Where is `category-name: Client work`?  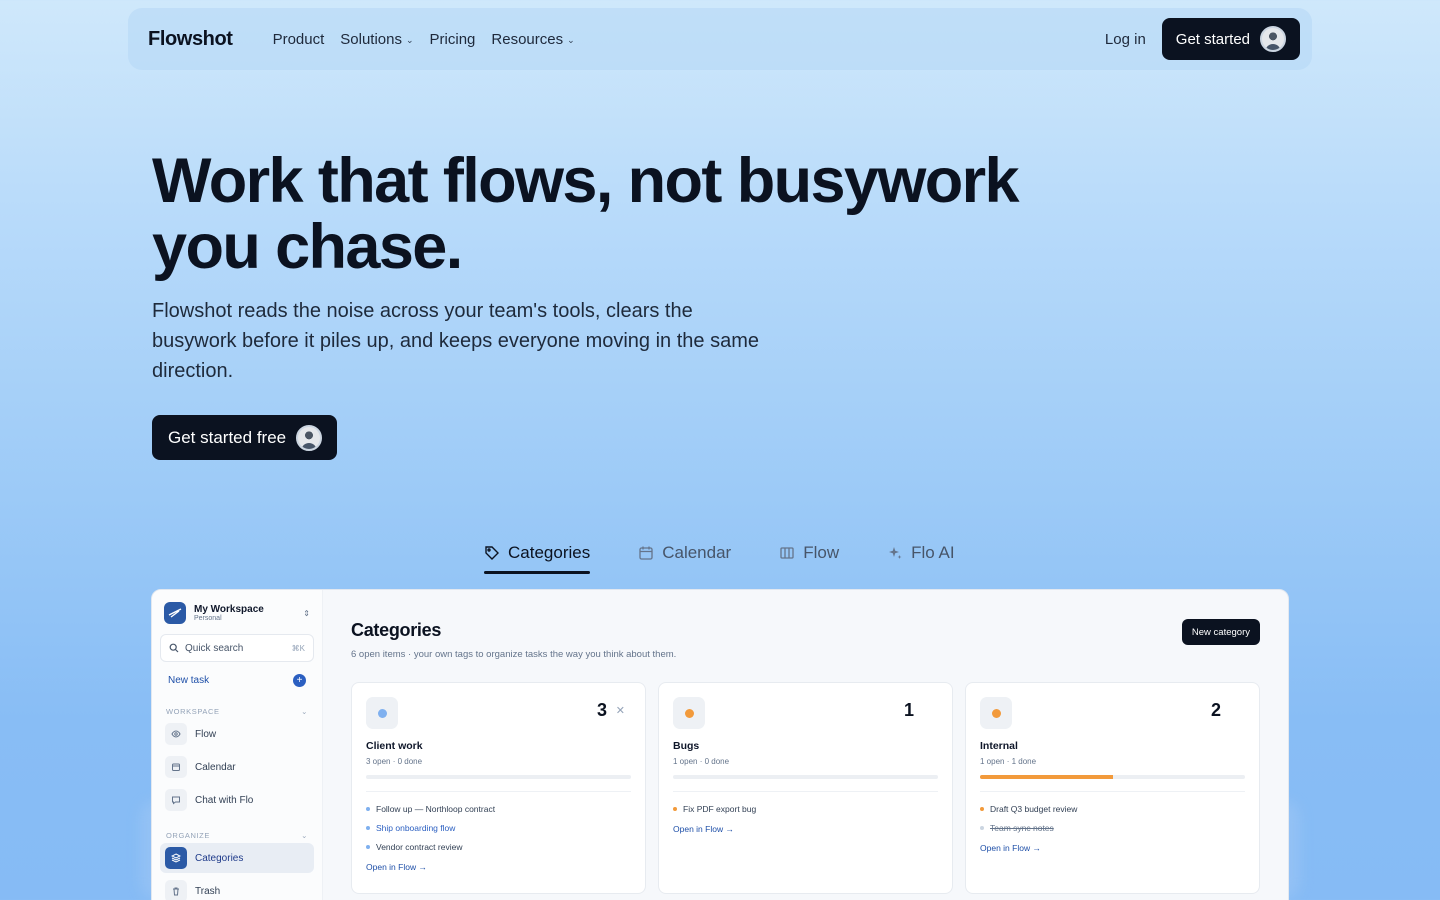 category-name: Client work is located at coordinates (394, 746).